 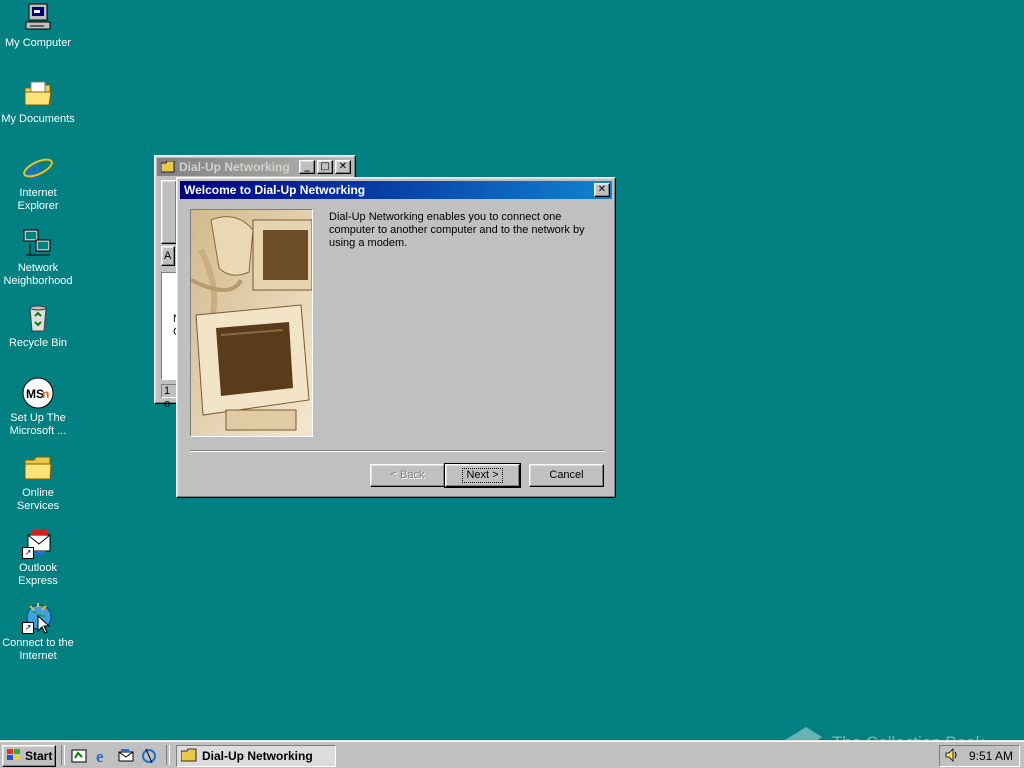 I want to click on address-label: A, so click(x=168, y=256).